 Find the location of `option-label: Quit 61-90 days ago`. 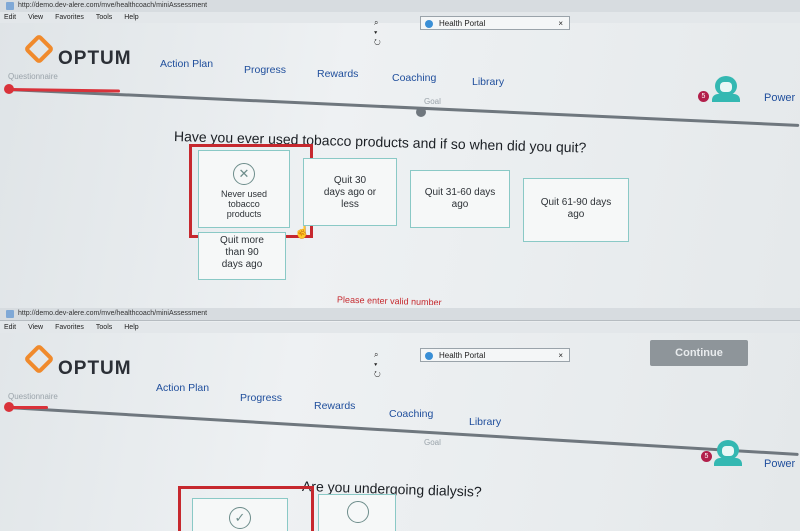

option-label: Quit 61-90 days ago is located at coordinates (576, 208).